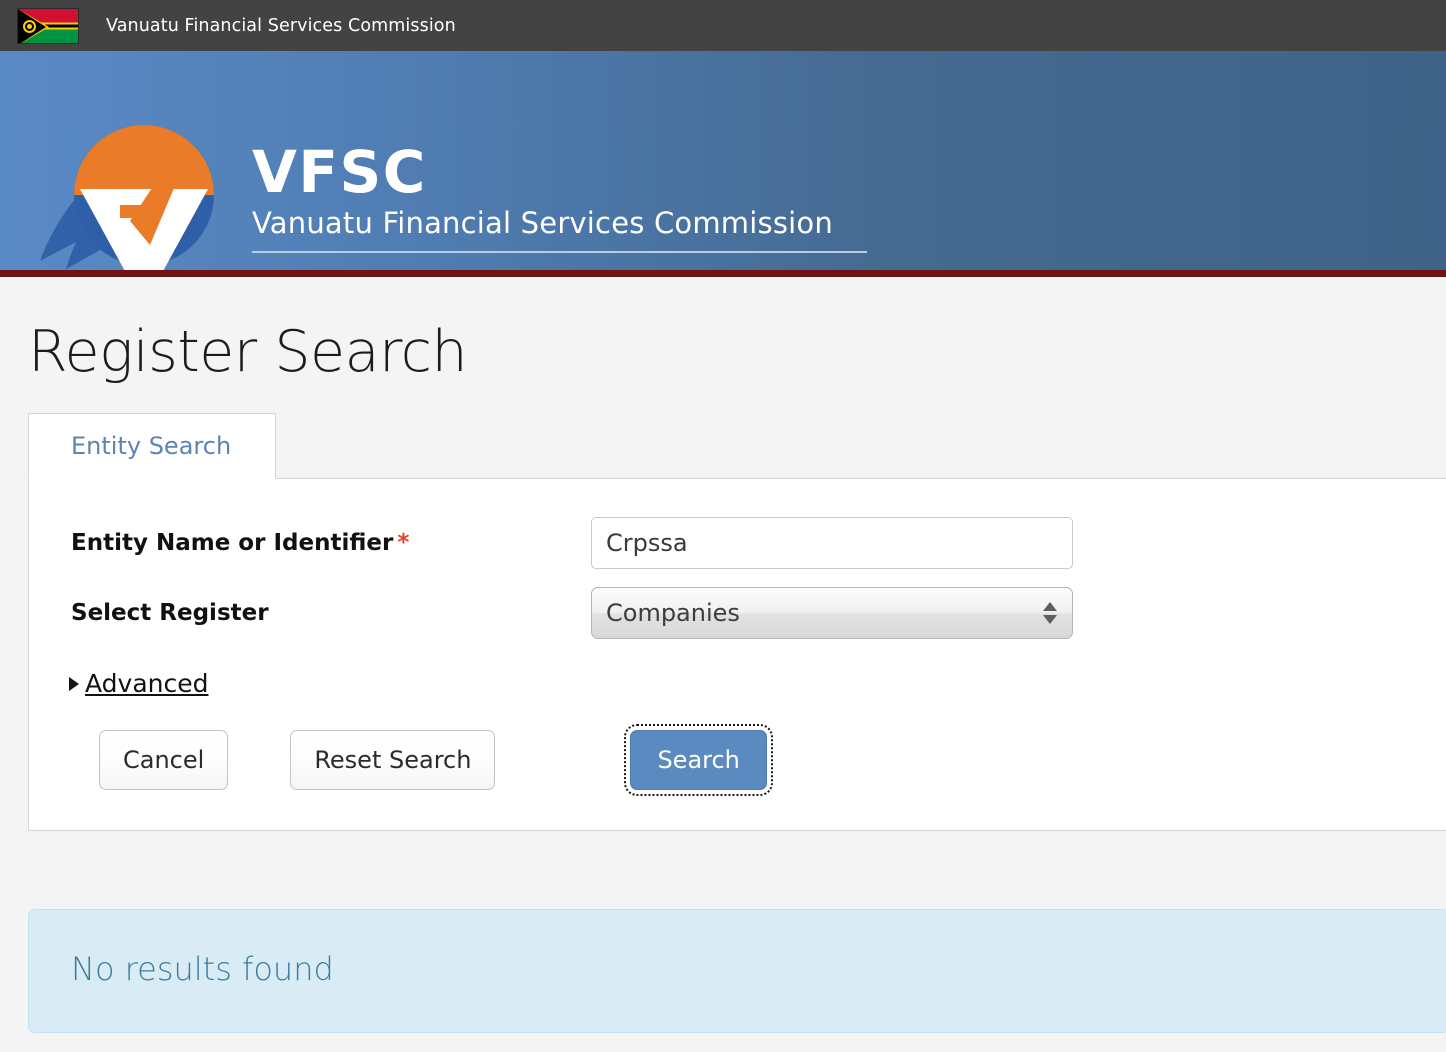 This screenshot has height=1052, width=1446. Describe the element at coordinates (248, 352) in the screenshot. I see `page-title: Register Search` at that location.